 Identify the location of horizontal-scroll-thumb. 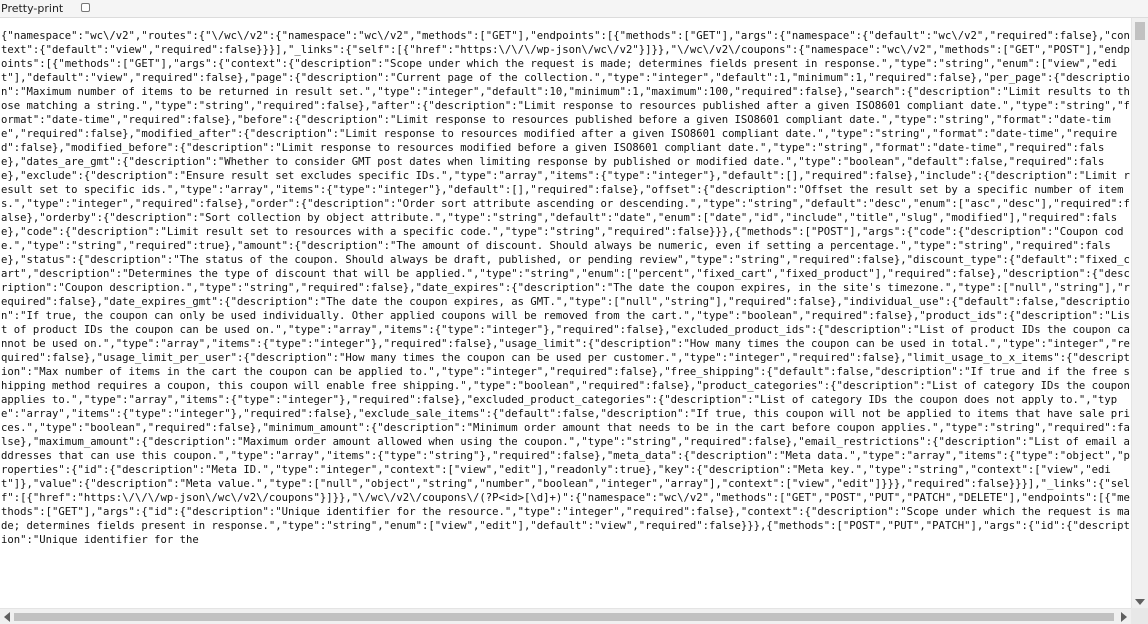
(564, 617).